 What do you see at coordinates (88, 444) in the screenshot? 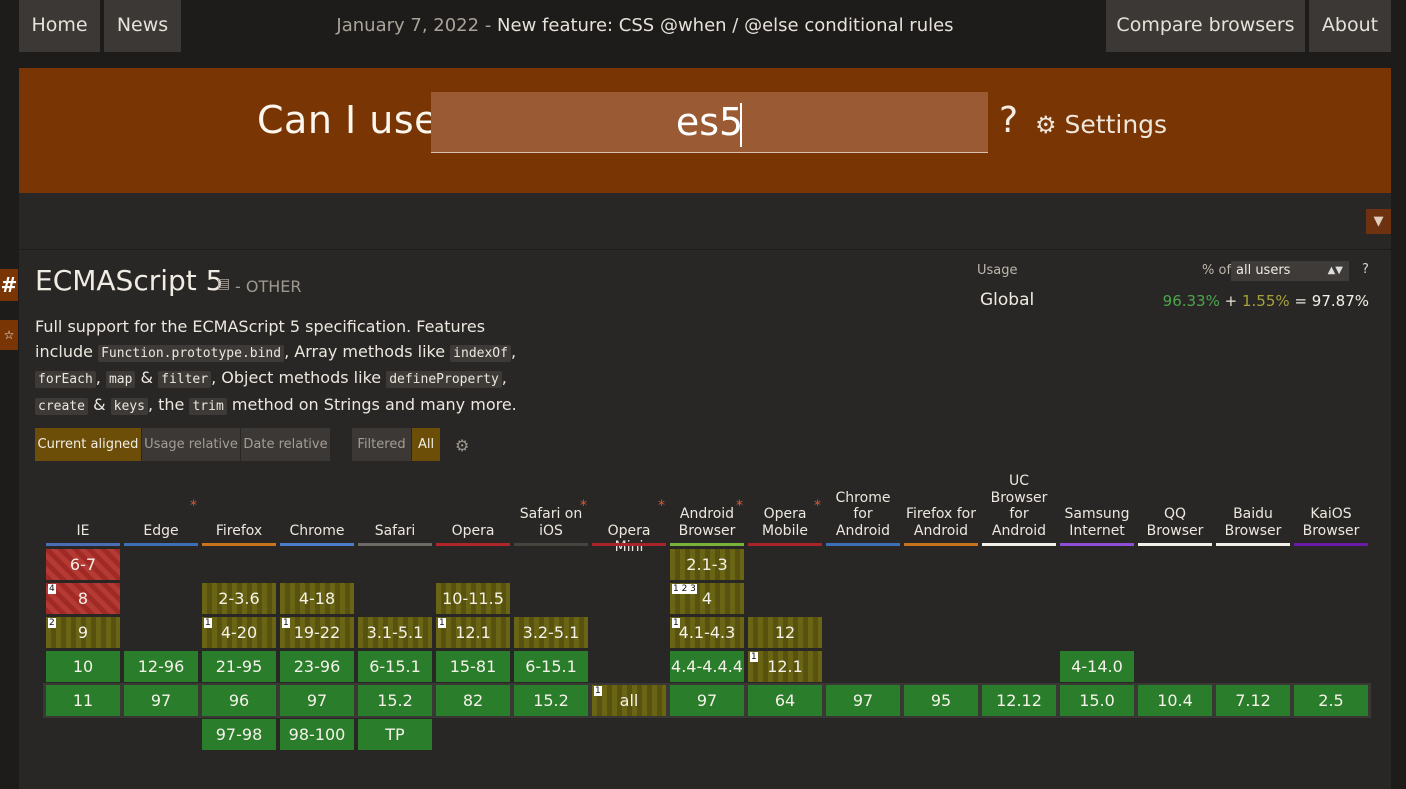
I see `current-aligned-toggle: Current aligned` at bounding box center [88, 444].